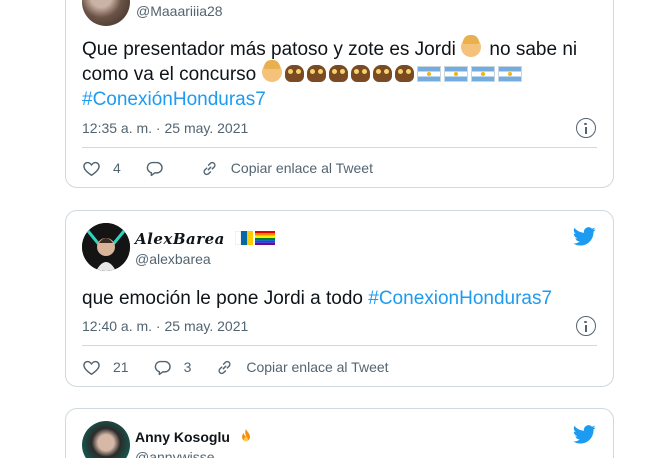  I want to click on like-count: 21, so click(121, 367).